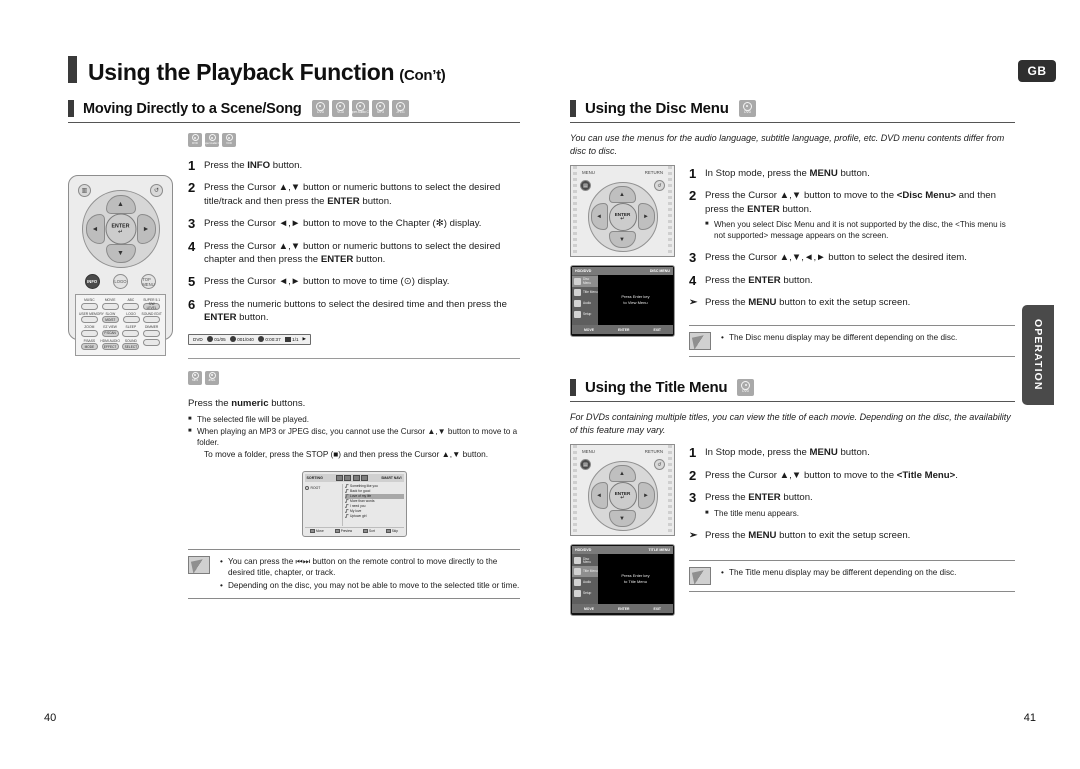 This screenshot has height=769, width=1080. What do you see at coordinates (365, 477) in the screenshot?
I see `sort-icon-title` at bounding box center [365, 477].